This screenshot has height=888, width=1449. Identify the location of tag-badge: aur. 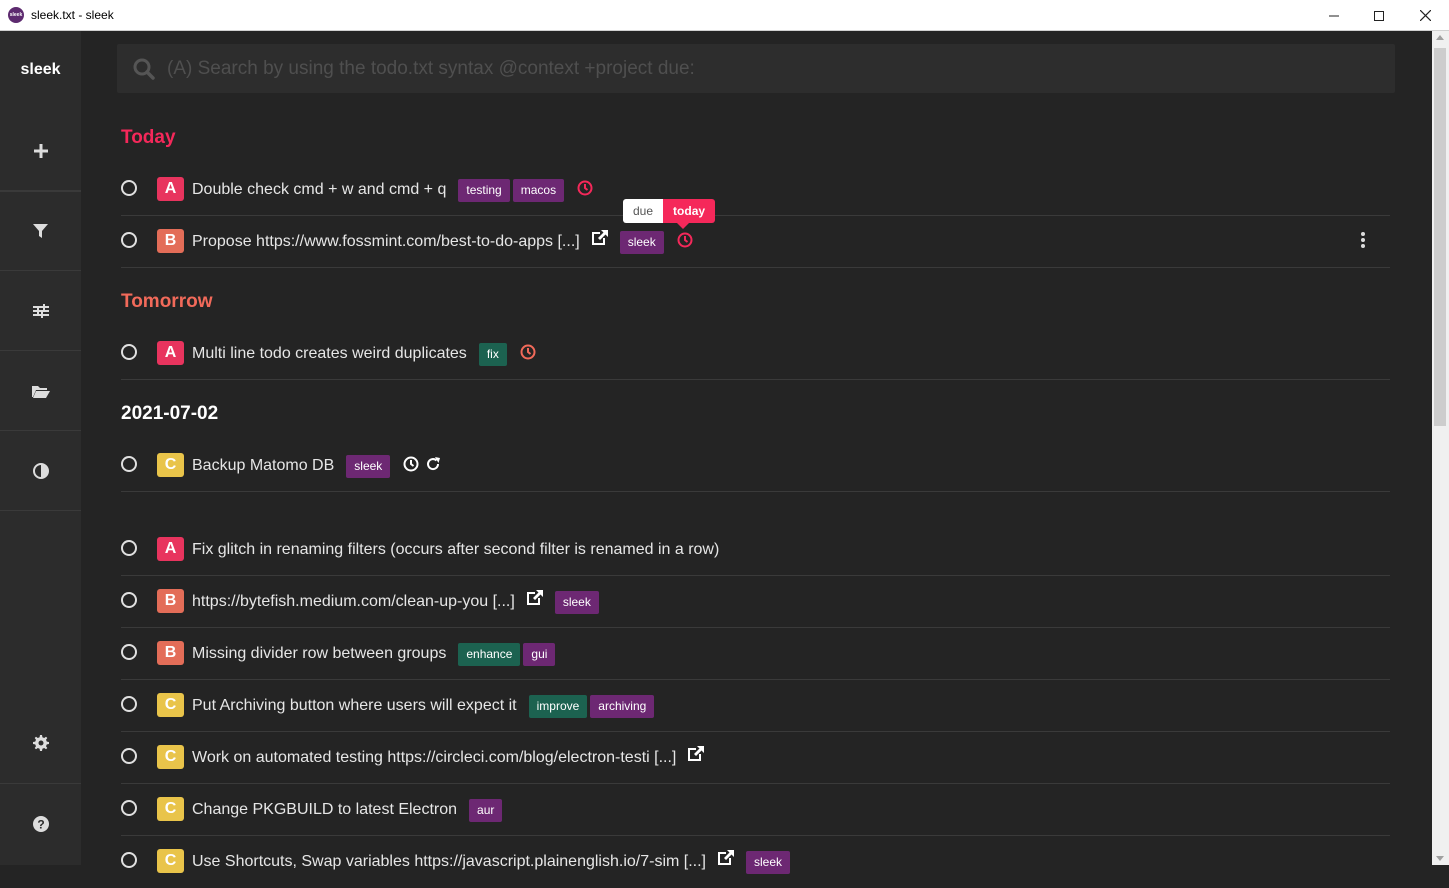
(486, 810).